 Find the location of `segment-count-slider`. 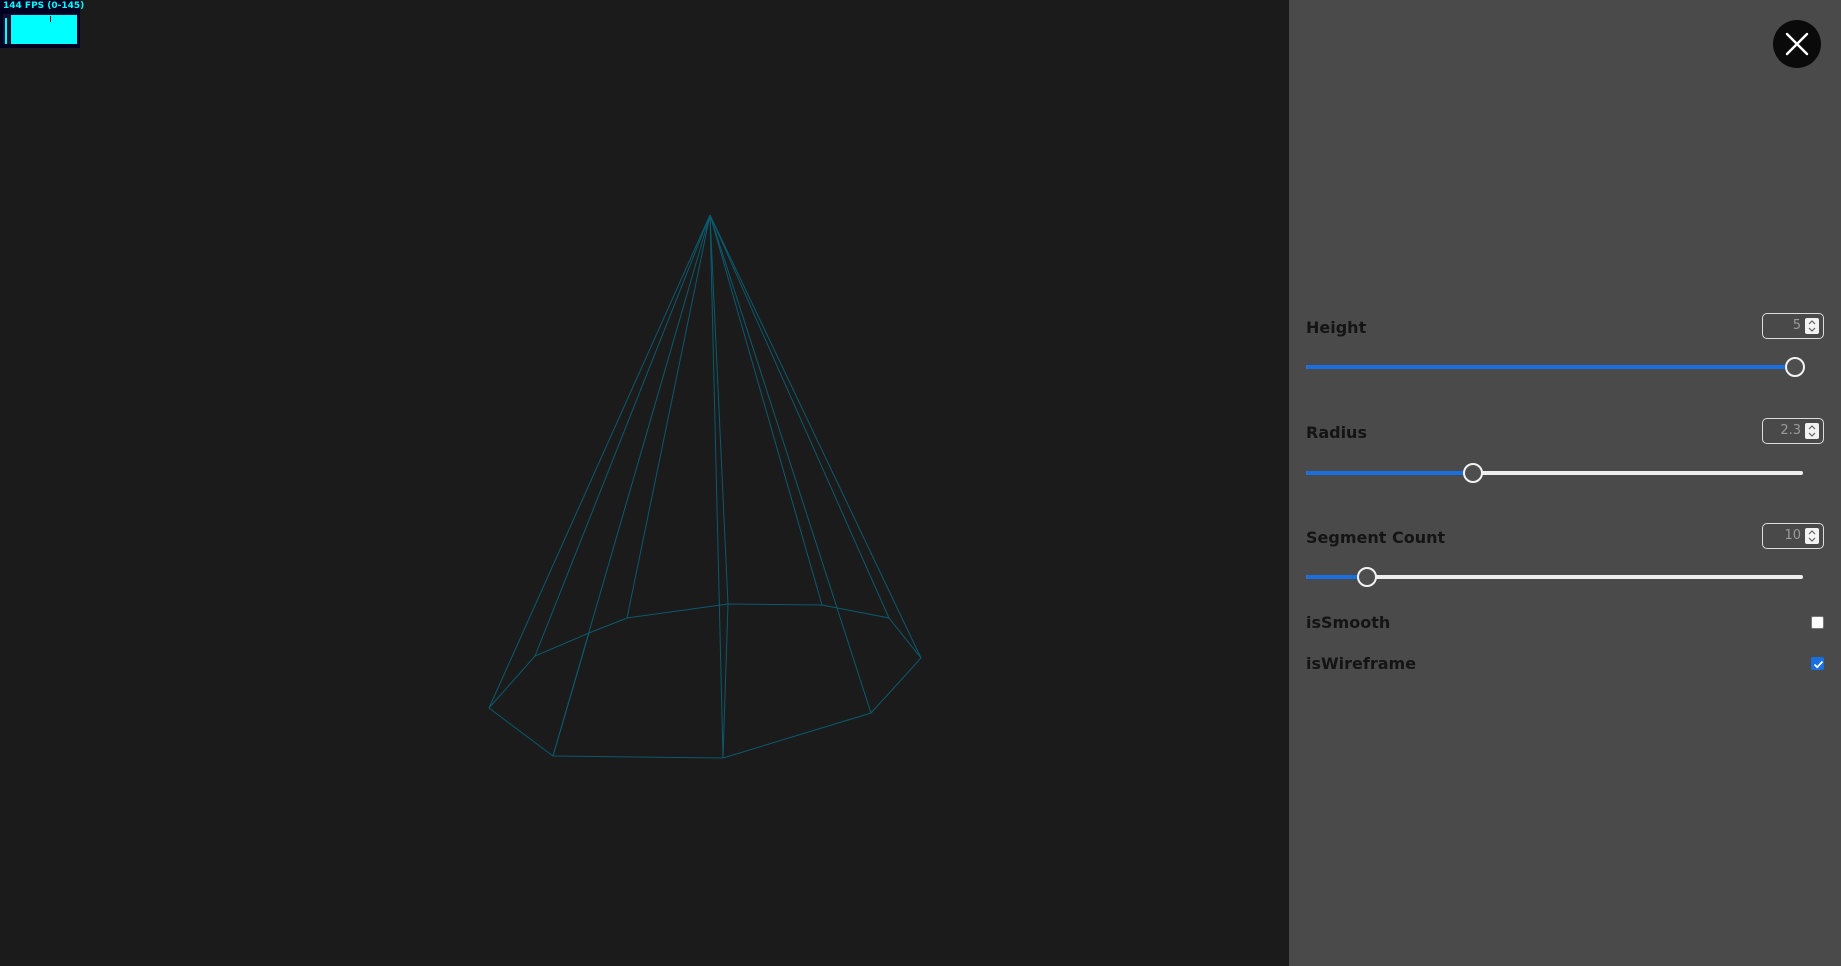

segment-count-slider is located at coordinates (1554, 577).